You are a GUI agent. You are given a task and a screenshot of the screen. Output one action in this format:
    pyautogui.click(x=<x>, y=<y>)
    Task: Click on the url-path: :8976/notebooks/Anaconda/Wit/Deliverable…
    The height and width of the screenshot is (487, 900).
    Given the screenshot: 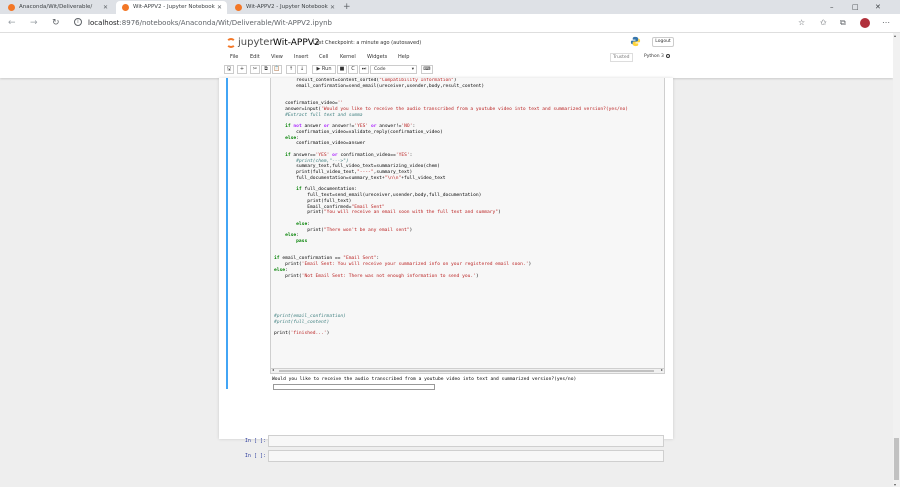 What is the action you would take?
    pyautogui.click(x=225, y=23)
    